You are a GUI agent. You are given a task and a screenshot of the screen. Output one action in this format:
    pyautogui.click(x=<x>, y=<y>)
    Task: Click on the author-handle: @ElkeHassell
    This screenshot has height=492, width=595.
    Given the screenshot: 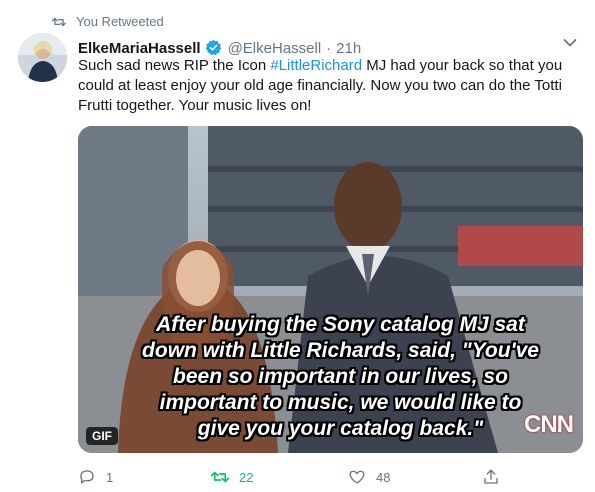 What is the action you would take?
    pyautogui.click(x=275, y=48)
    